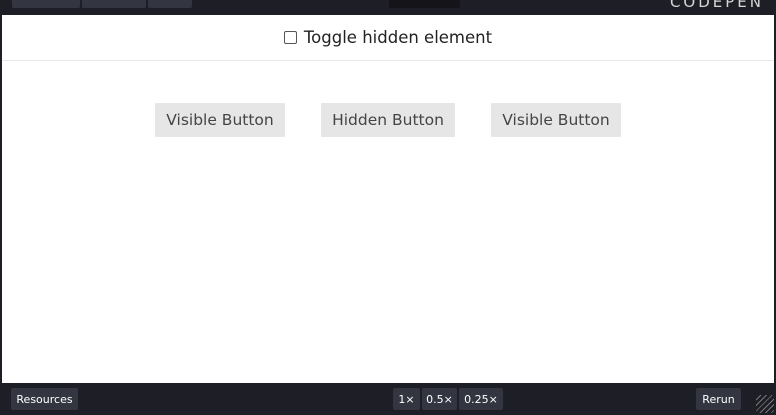  I want to click on editor-tab-js, so click(170, 4).